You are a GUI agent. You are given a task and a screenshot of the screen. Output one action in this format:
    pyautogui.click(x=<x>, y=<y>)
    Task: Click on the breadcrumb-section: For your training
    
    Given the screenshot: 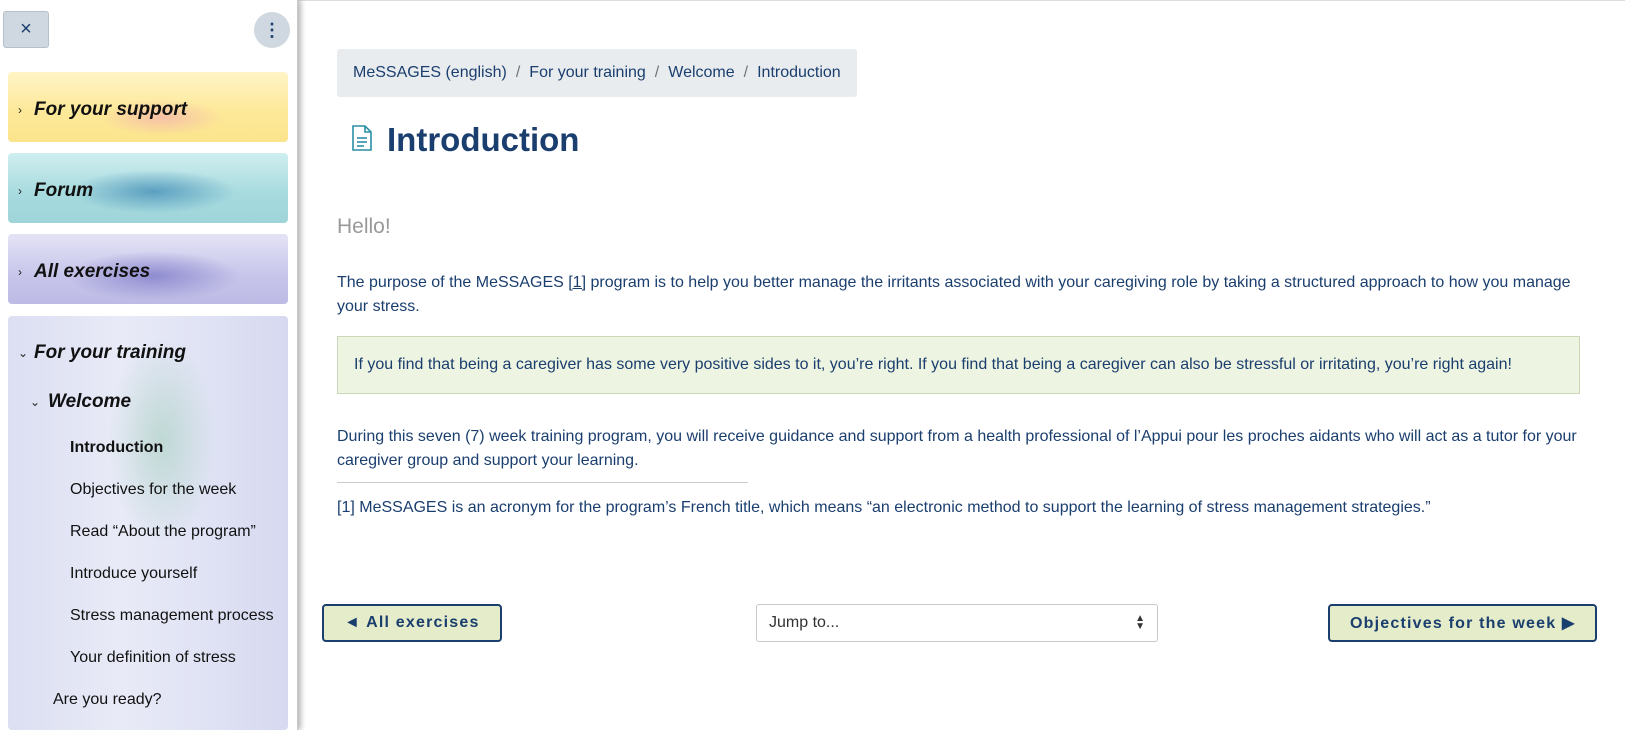 What is the action you would take?
    pyautogui.click(x=587, y=73)
    